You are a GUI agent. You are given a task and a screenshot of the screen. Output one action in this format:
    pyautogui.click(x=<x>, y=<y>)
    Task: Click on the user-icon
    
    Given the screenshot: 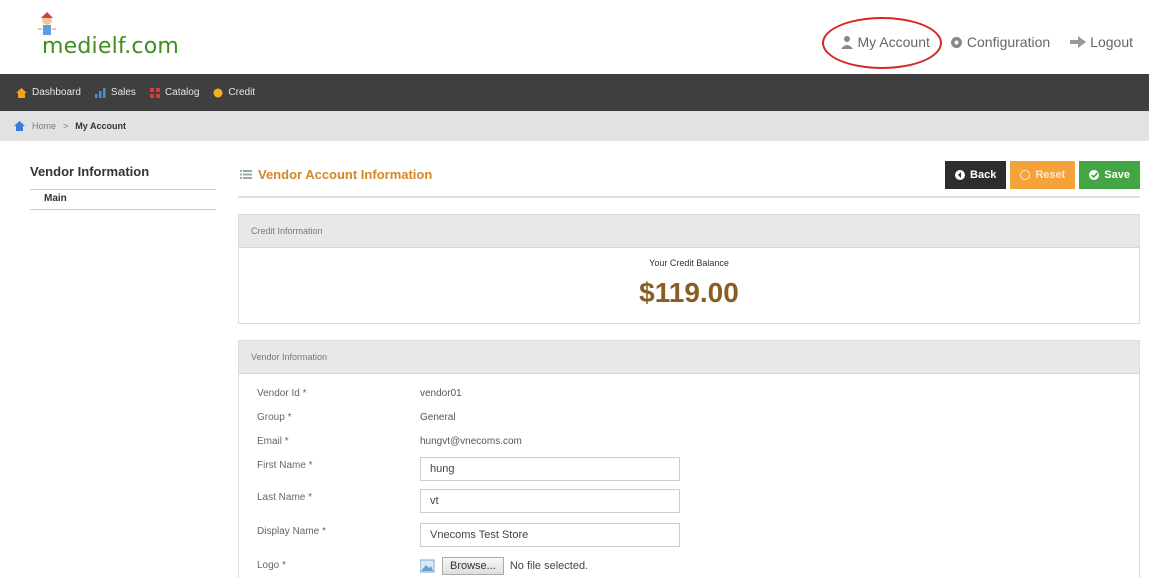 What is the action you would take?
    pyautogui.click(x=846, y=42)
    